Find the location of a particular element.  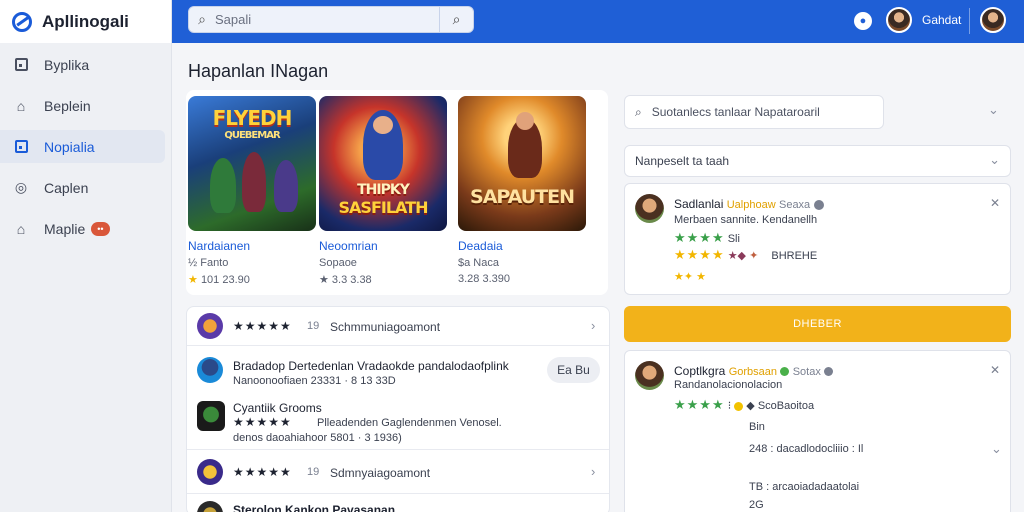

page-title: Hapanlan INagan is located at coordinates (258, 71).